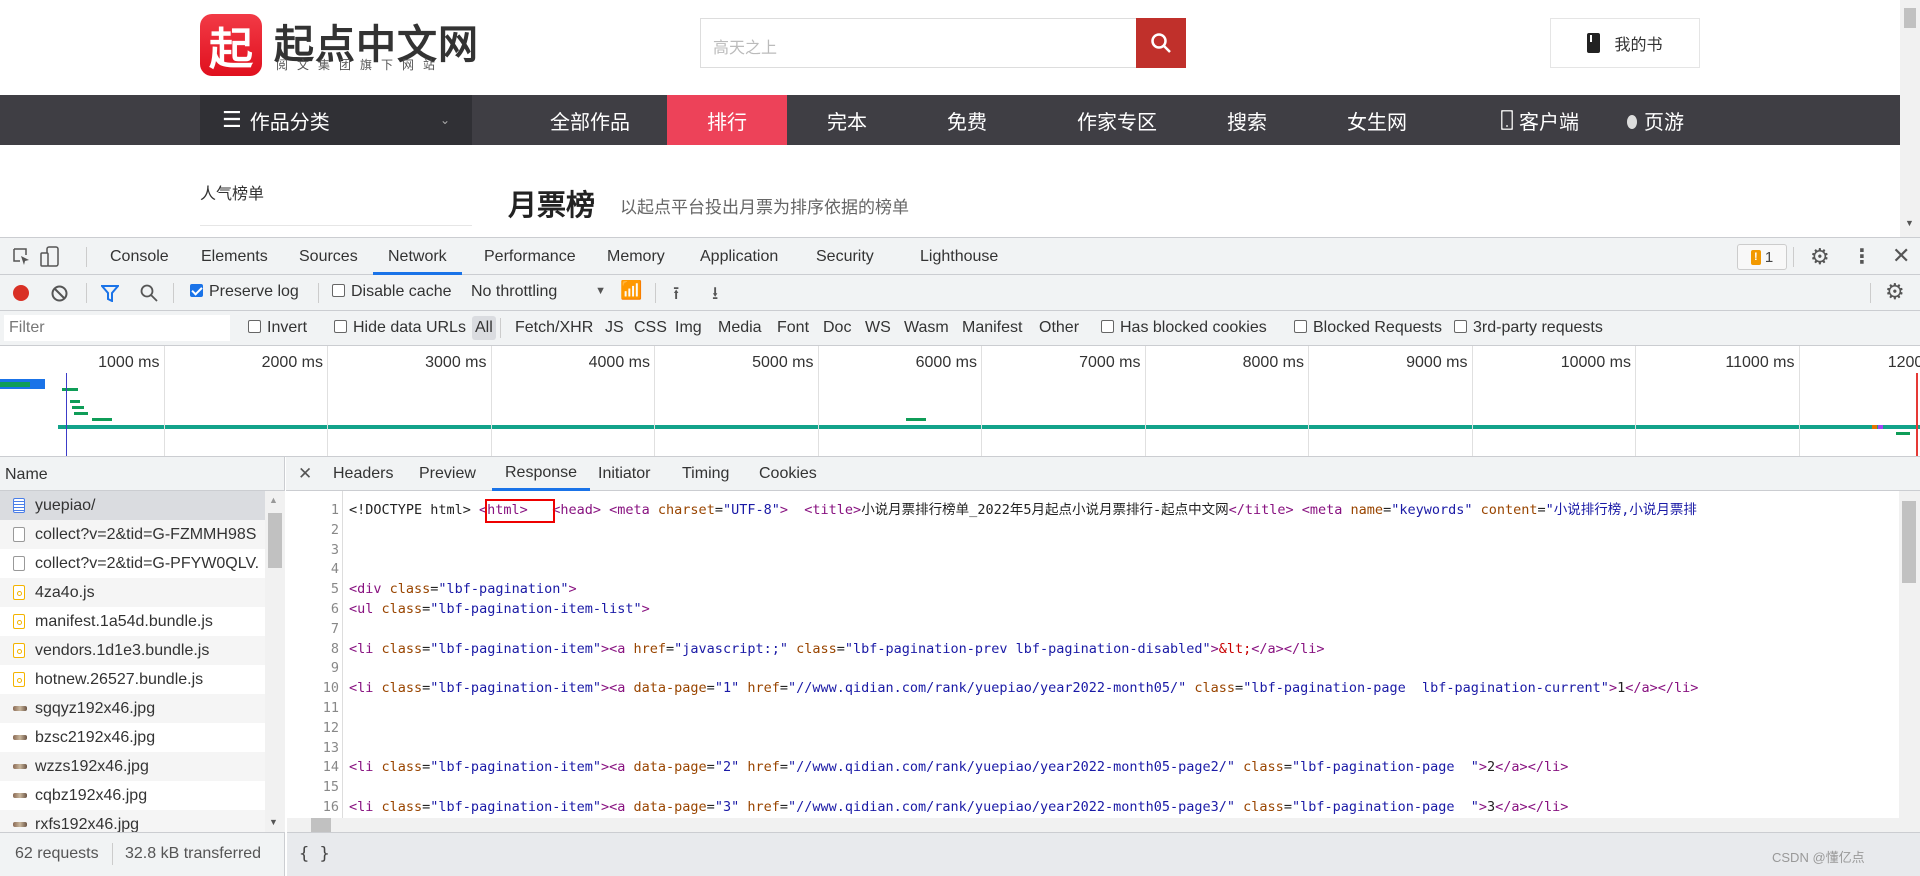  What do you see at coordinates (132, 505) in the screenshot?
I see `request-row: yuepiao/` at bounding box center [132, 505].